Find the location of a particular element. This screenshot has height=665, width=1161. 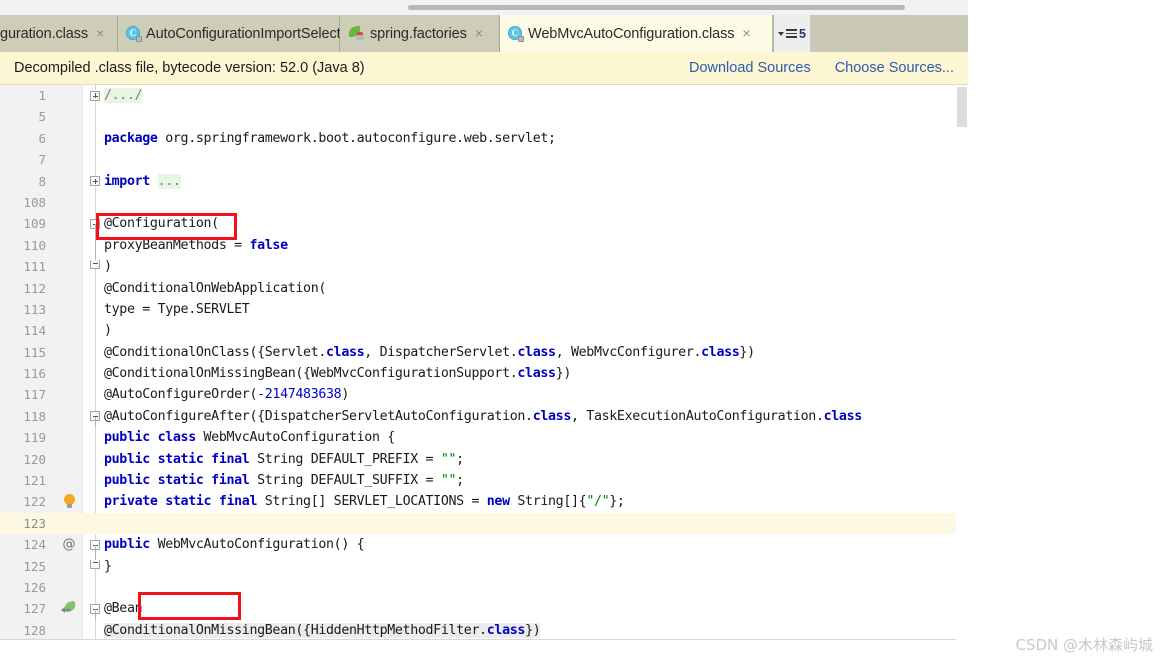

code-line: 111) is located at coordinates (484, 266).